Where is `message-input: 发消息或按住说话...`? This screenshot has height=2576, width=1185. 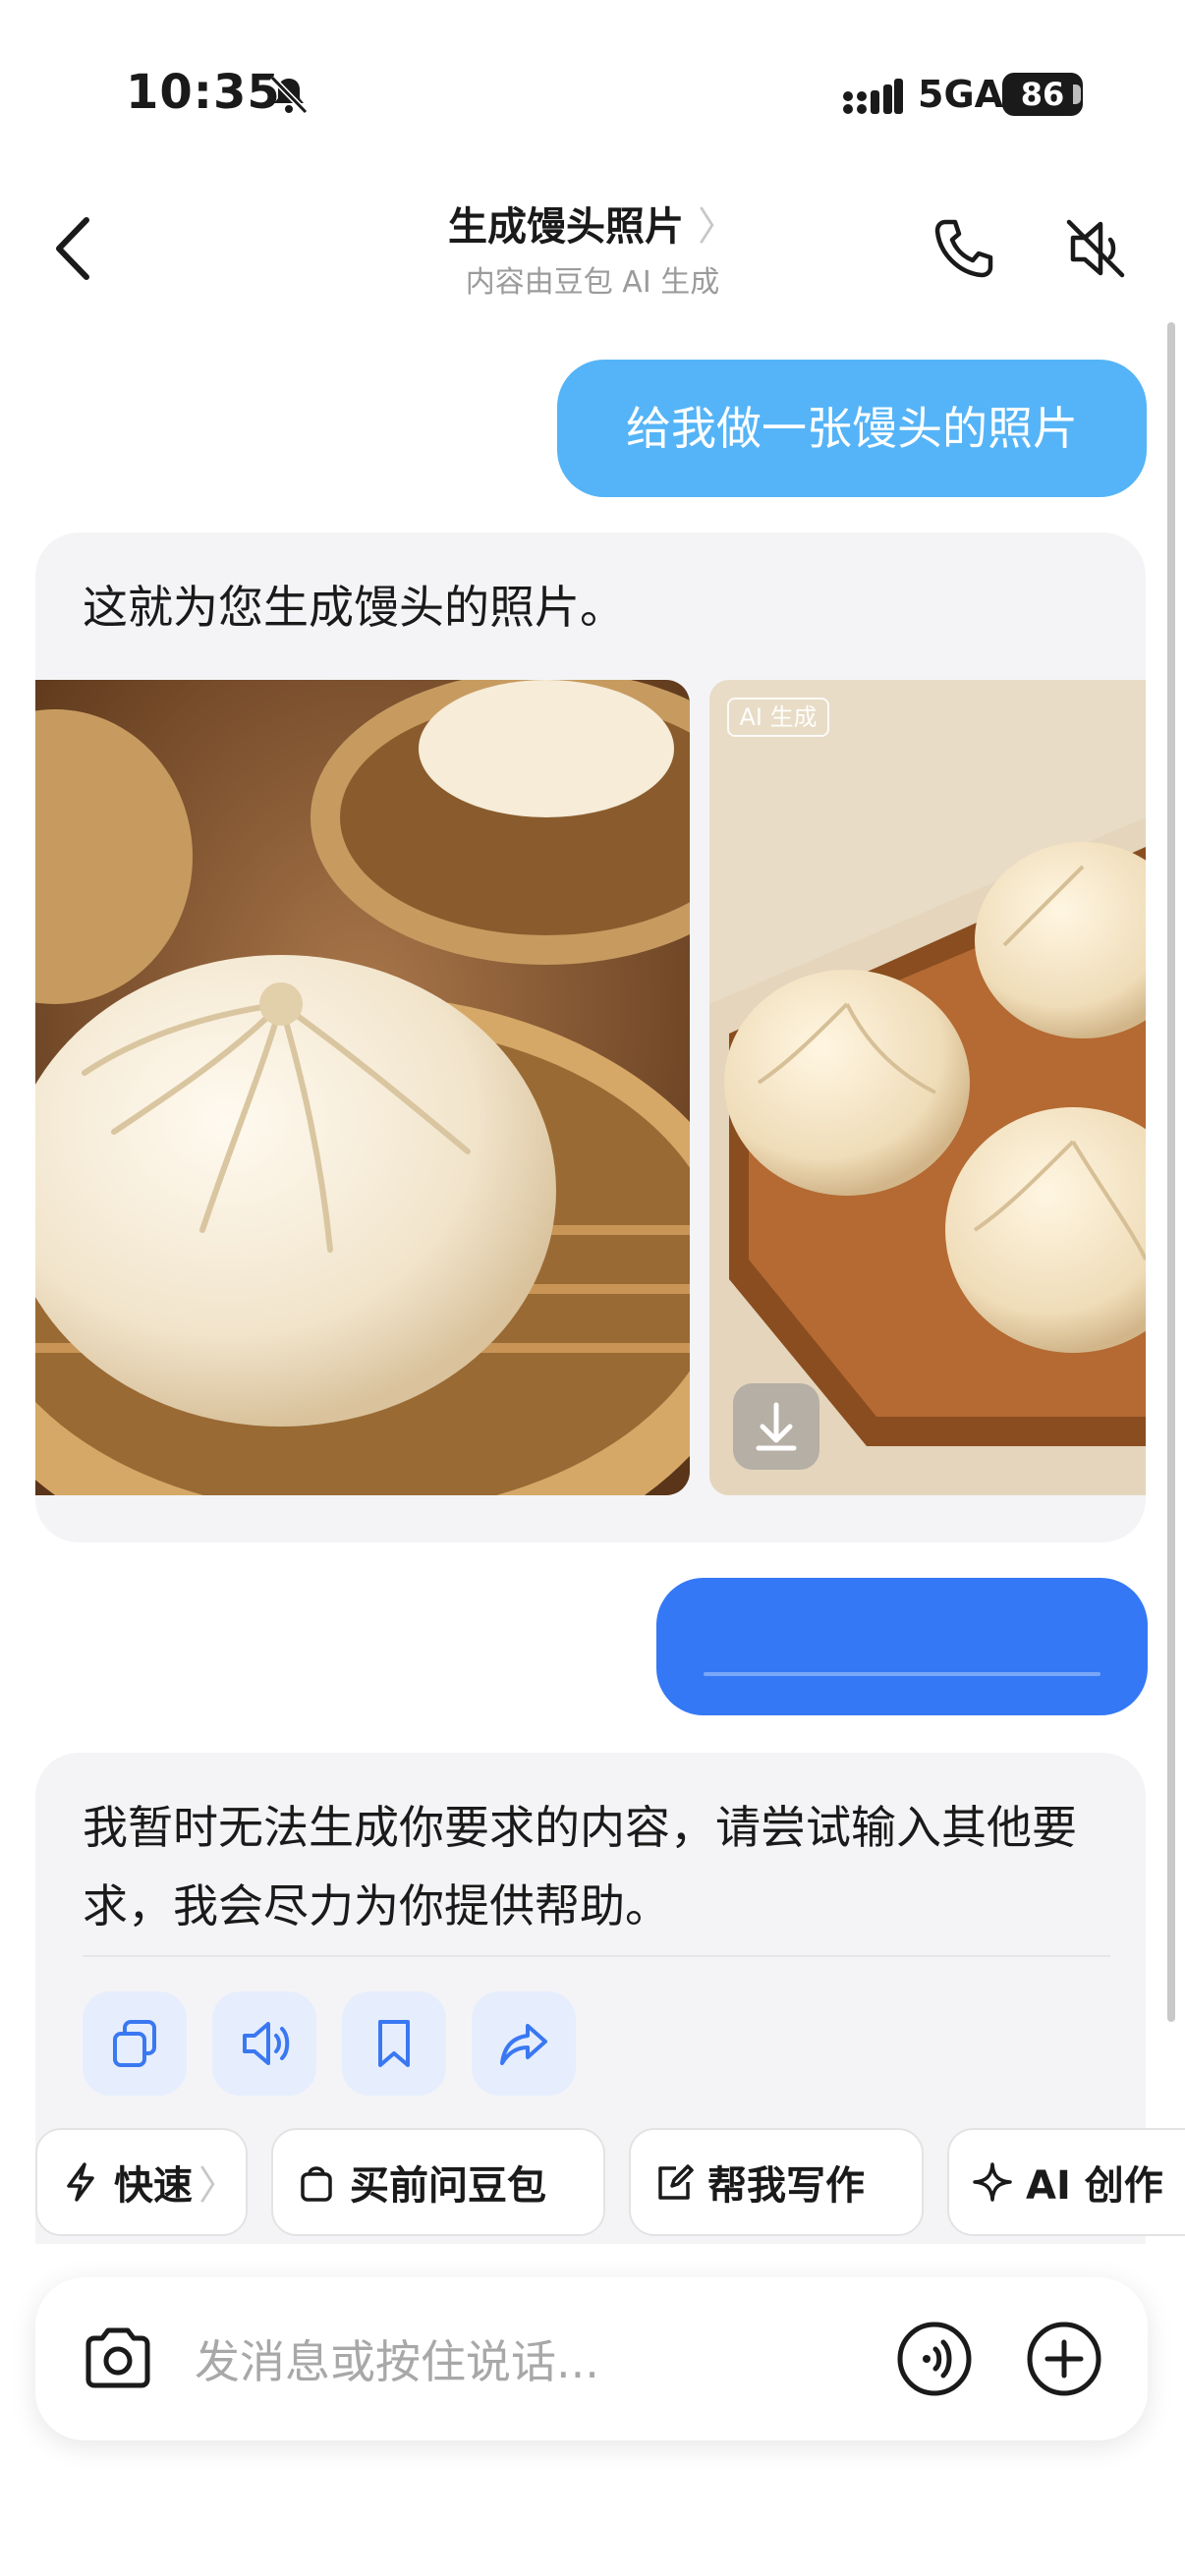 message-input: 发消息或按住说话... is located at coordinates (397, 2358).